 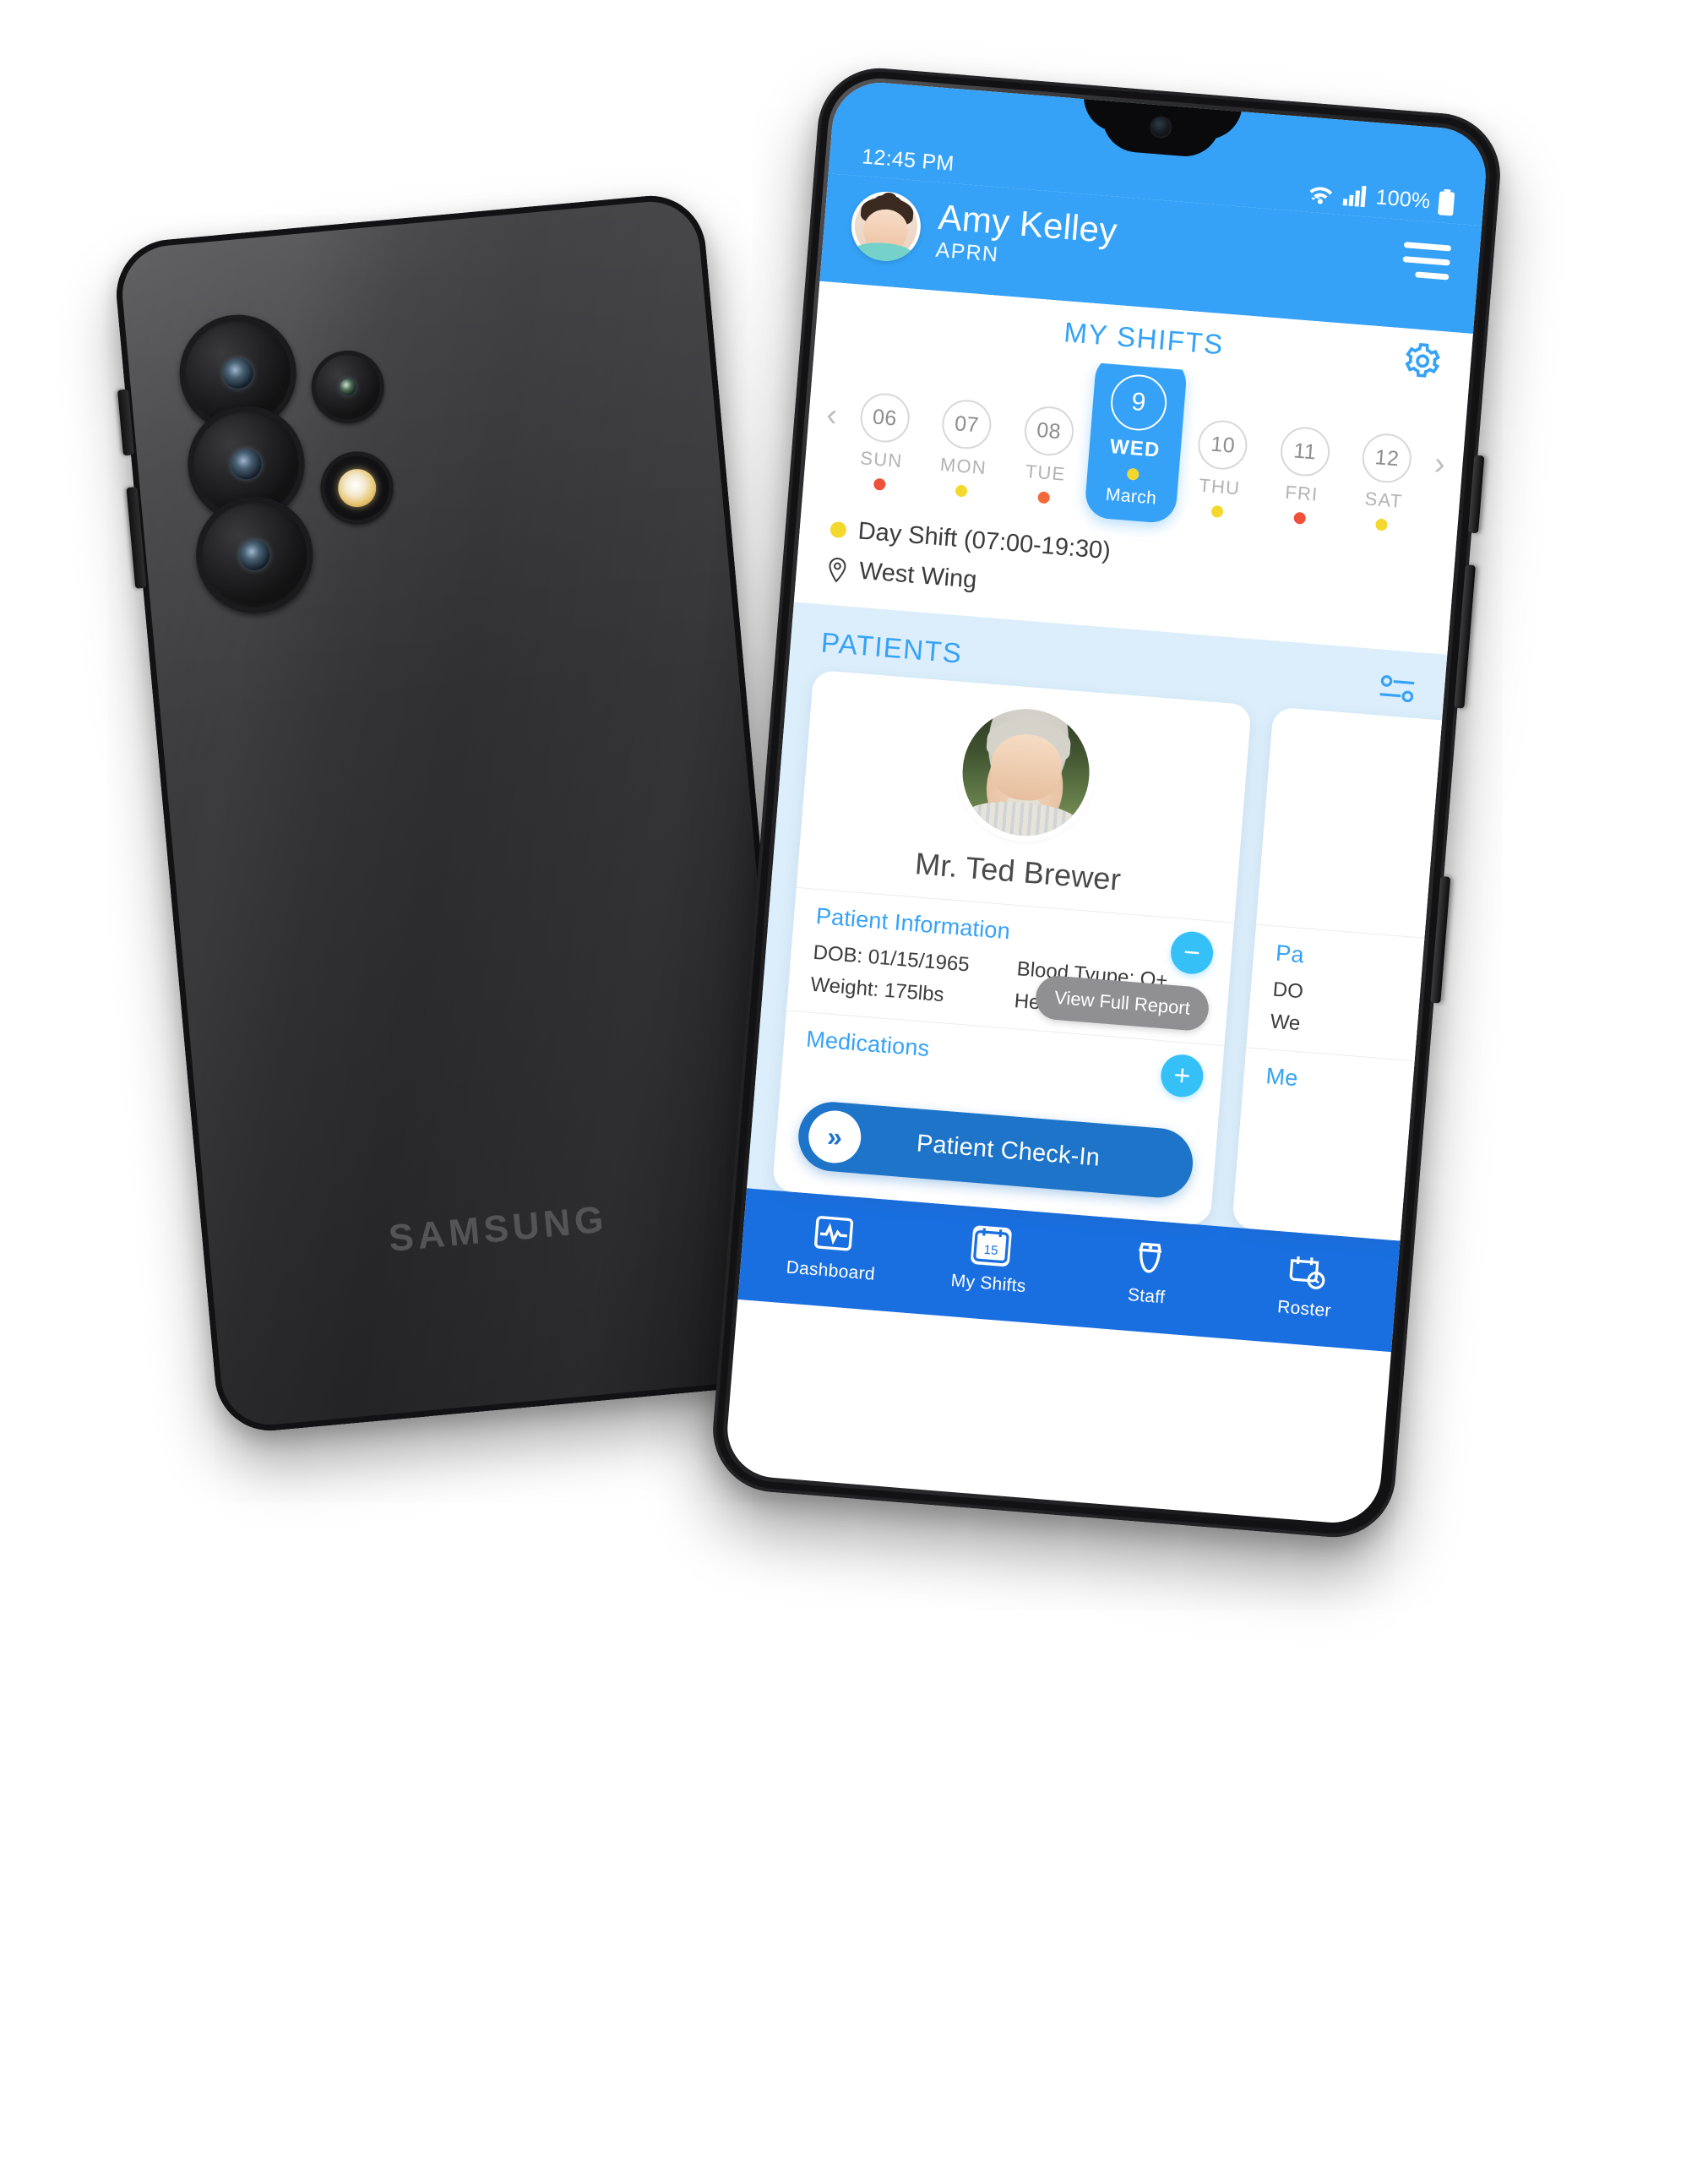 I want to click on calendar-clock-icon, so click(x=1307, y=1271).